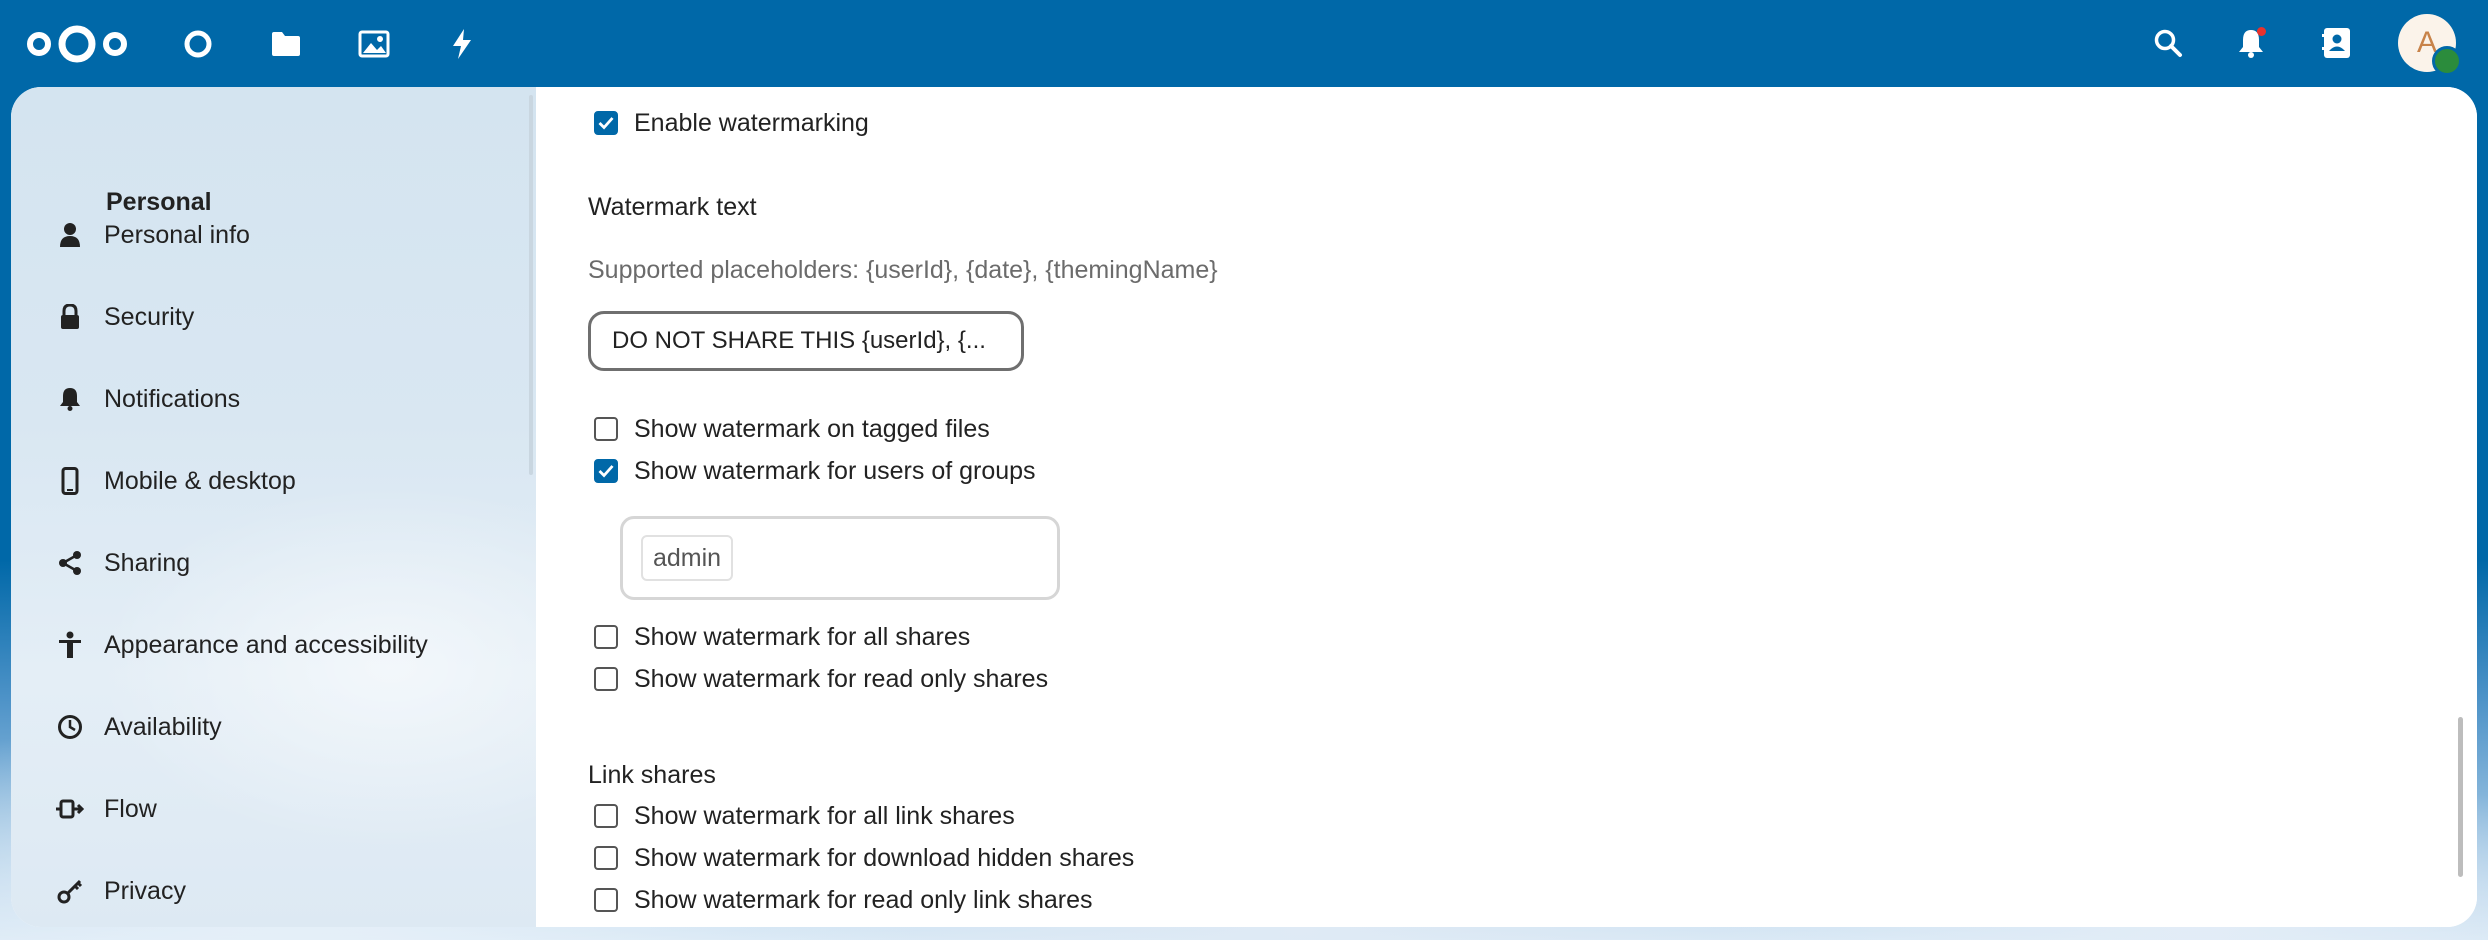  Describe the element at coordinates (77, 44) in the screenshot. I see `nextcloud-logo` at that location.